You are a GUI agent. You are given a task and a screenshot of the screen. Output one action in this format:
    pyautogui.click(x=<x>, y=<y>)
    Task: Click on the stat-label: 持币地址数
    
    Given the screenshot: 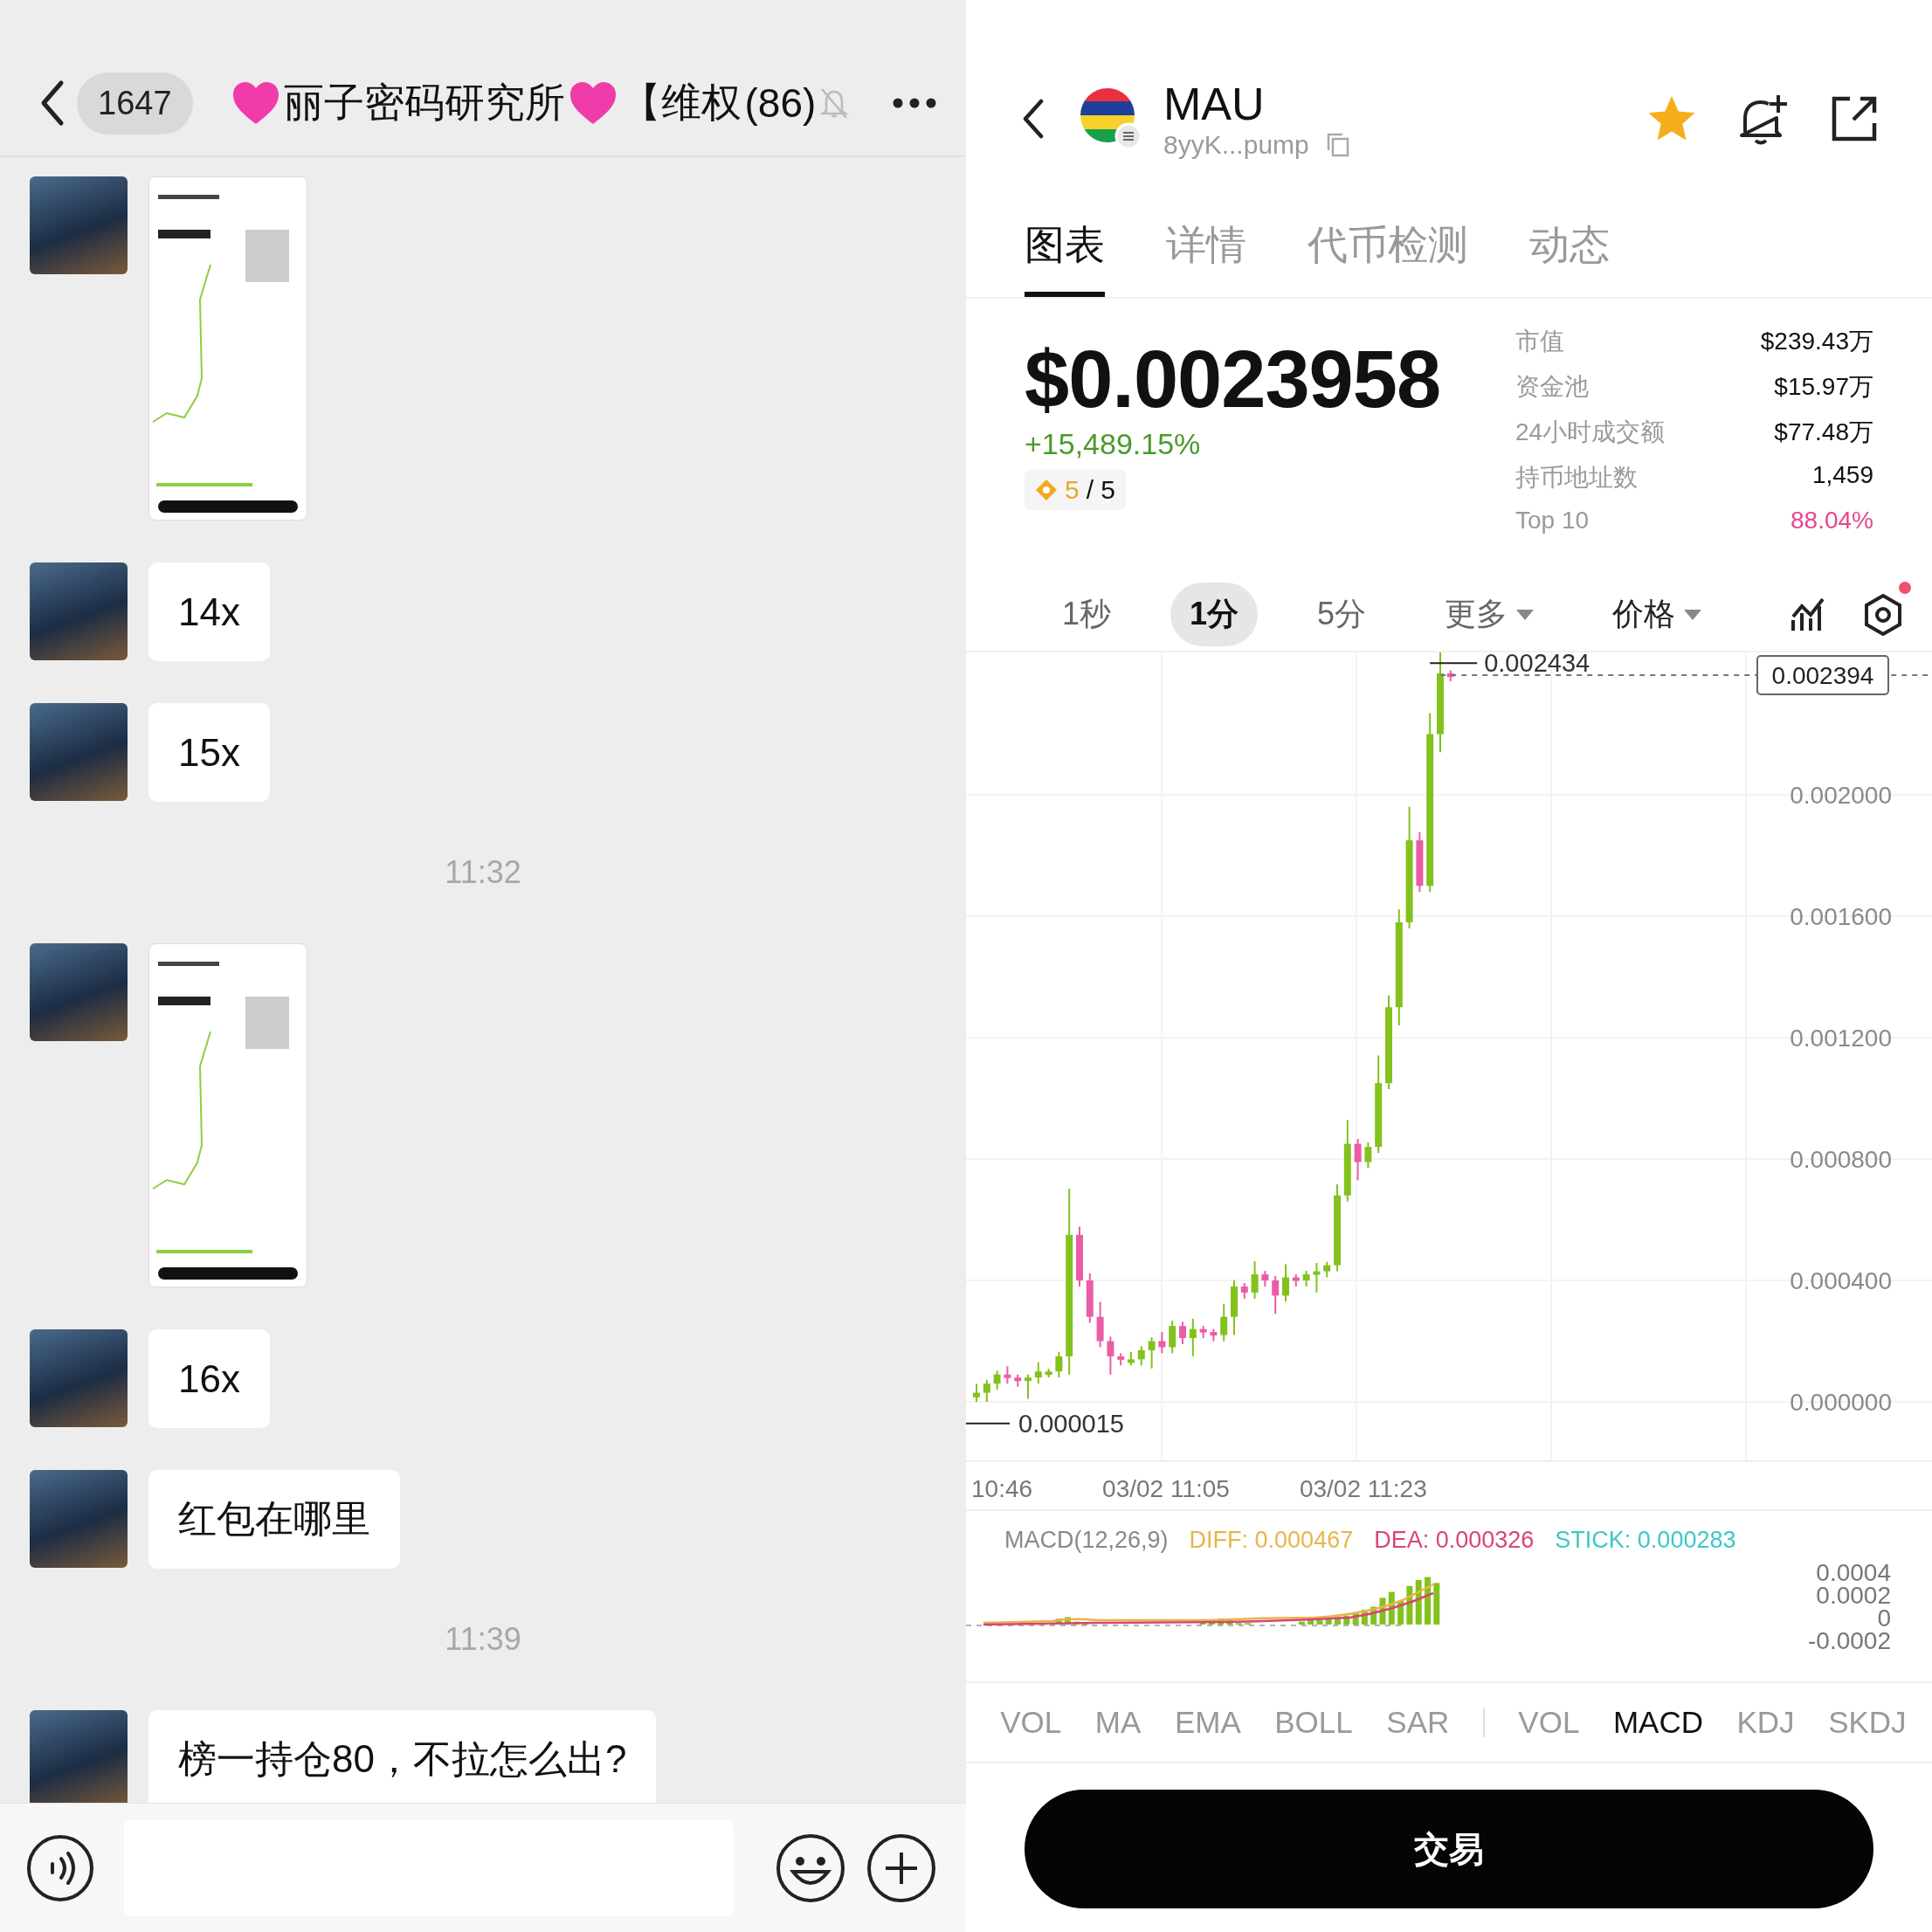 What is the action you would take?
    pyautogui.click(x=1577, y=478)
    